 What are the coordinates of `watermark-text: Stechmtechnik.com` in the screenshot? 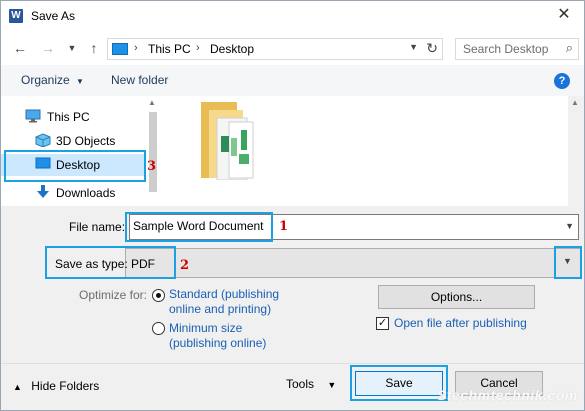 It's located at (507, 395).